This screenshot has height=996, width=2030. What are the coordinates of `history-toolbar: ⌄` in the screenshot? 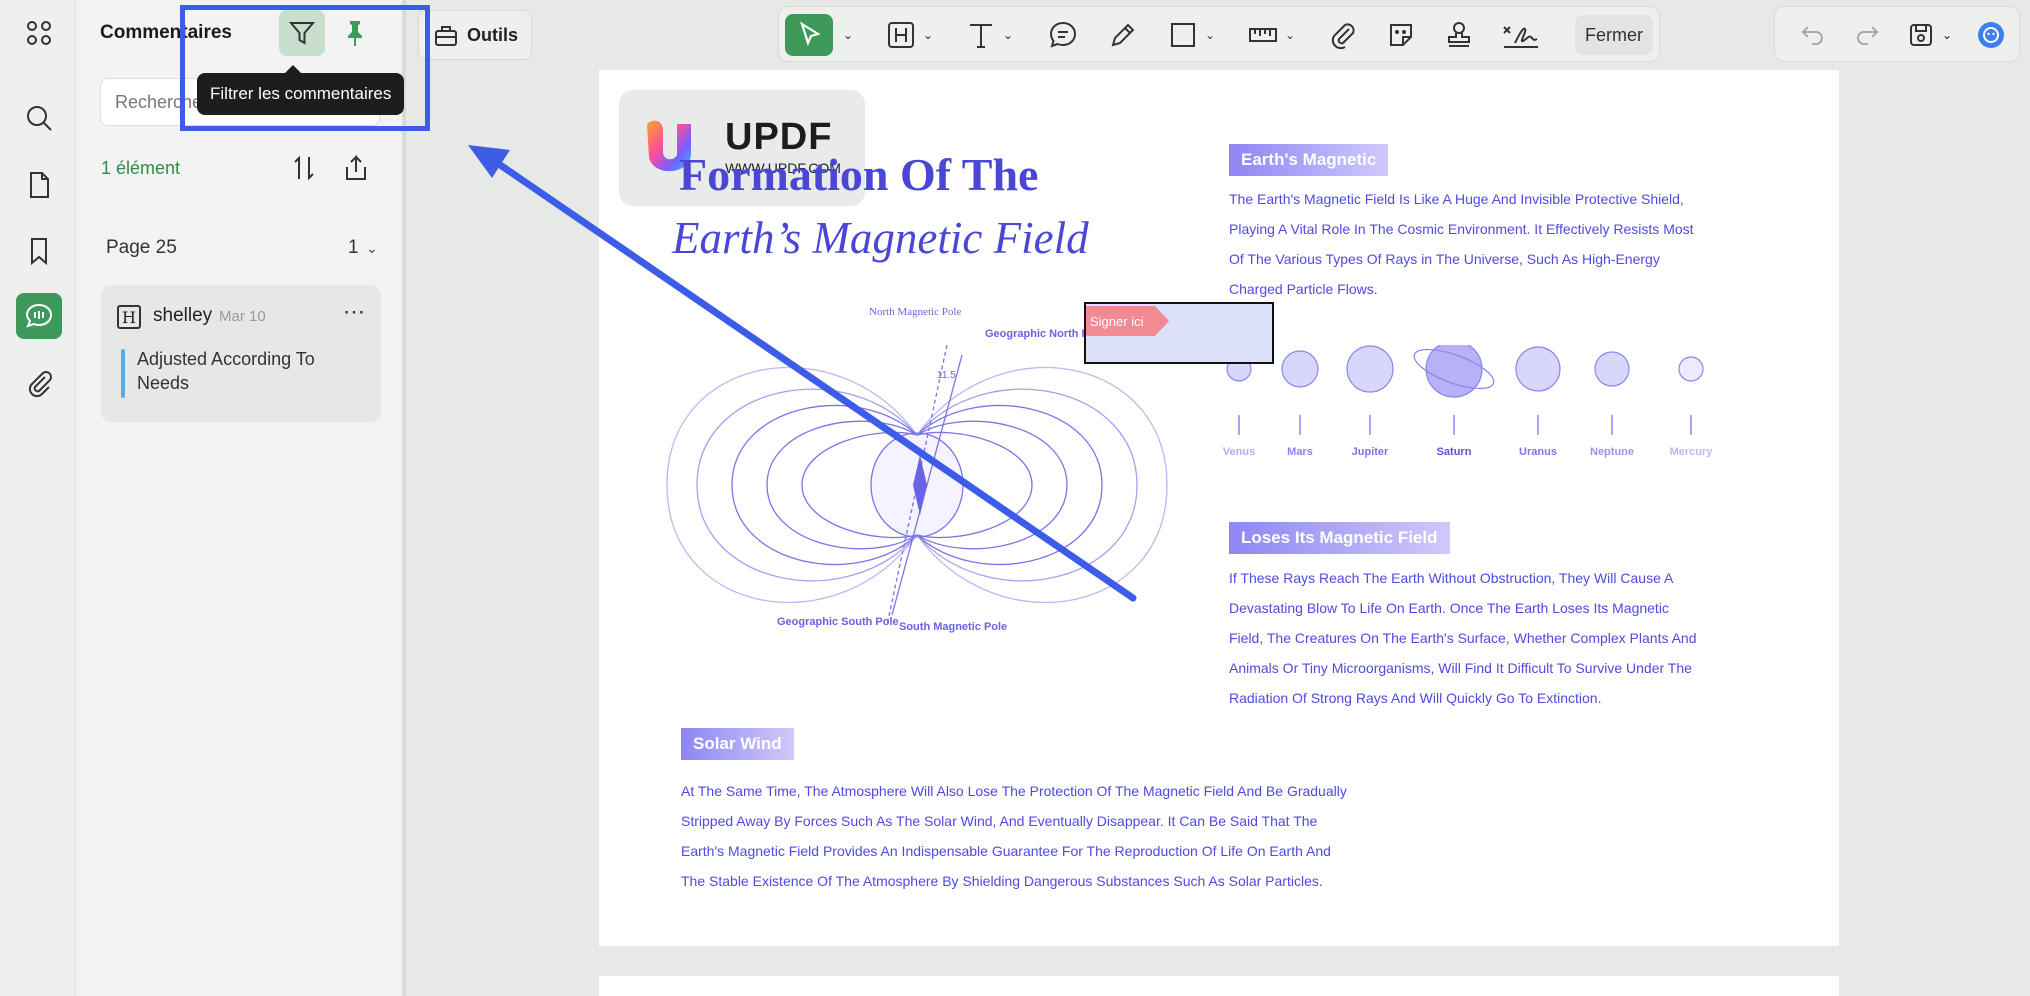 It's located at (1897, 34).